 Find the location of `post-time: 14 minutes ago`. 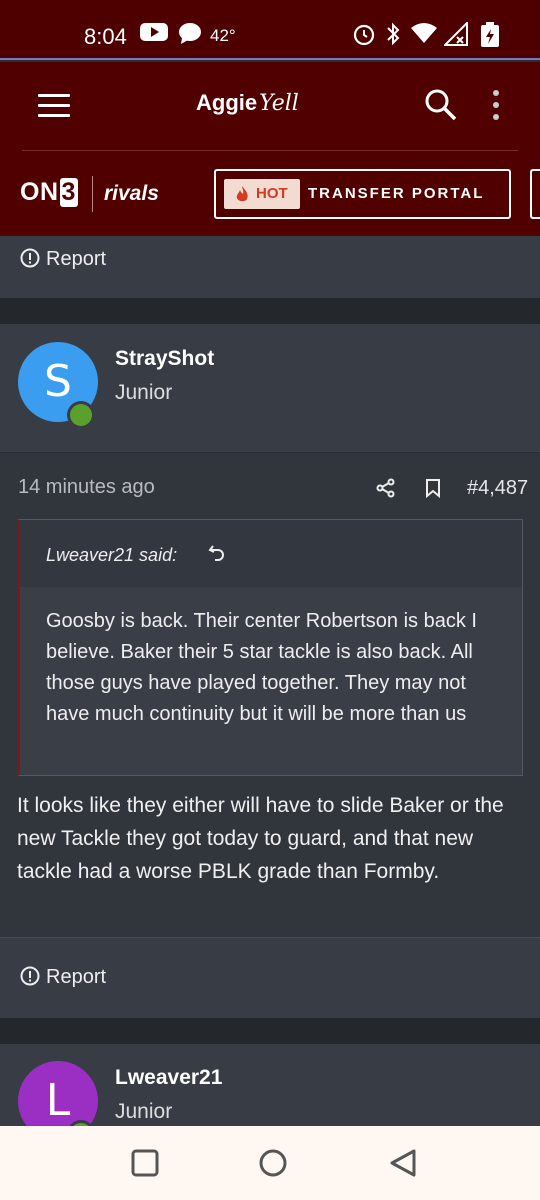

post-time: 14 minutes ago is located at coordinates (86, 487).